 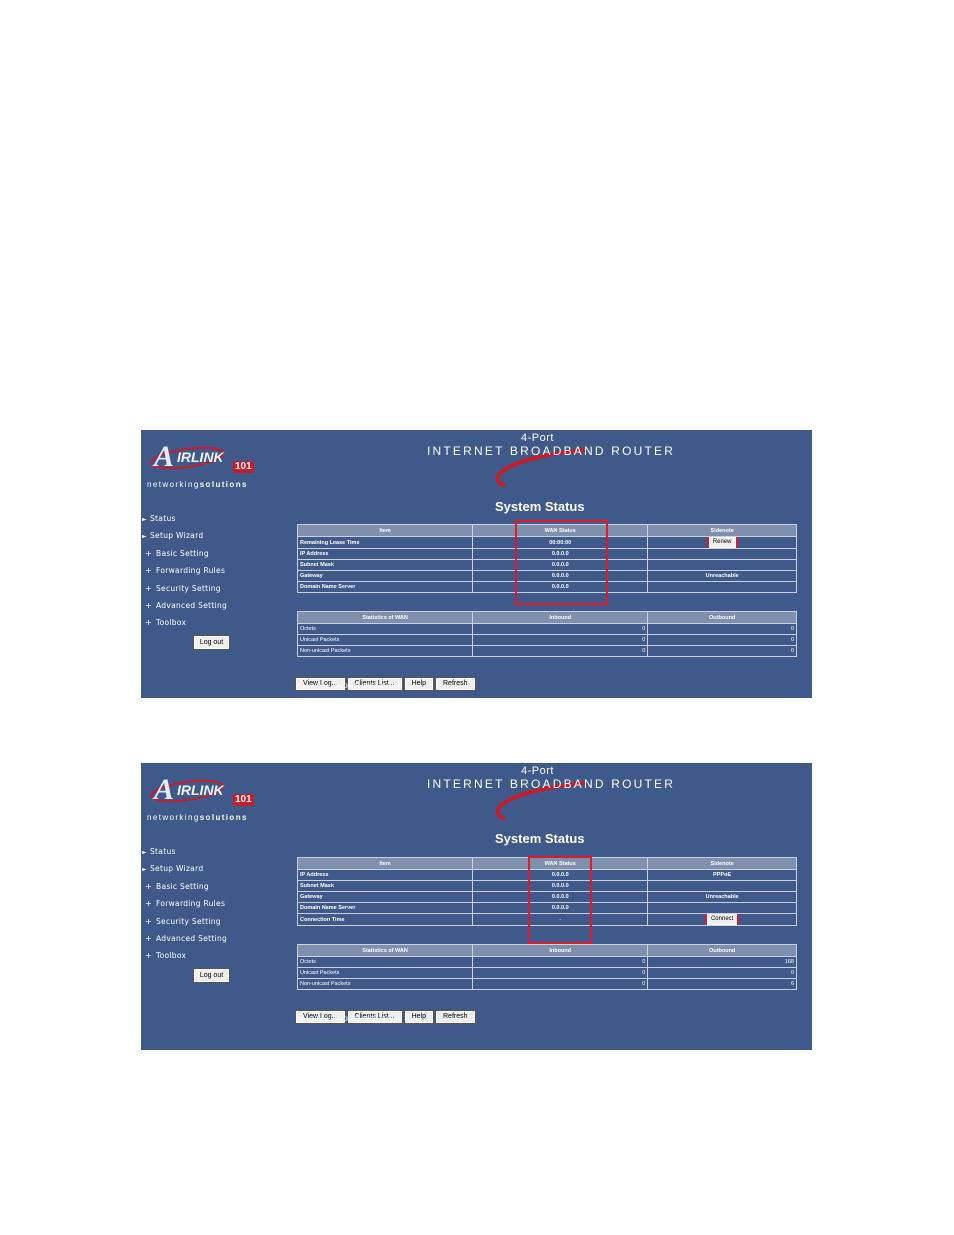 I want to click on sidebar-item-label: Advanced Setting, so click(x=192, y=938).